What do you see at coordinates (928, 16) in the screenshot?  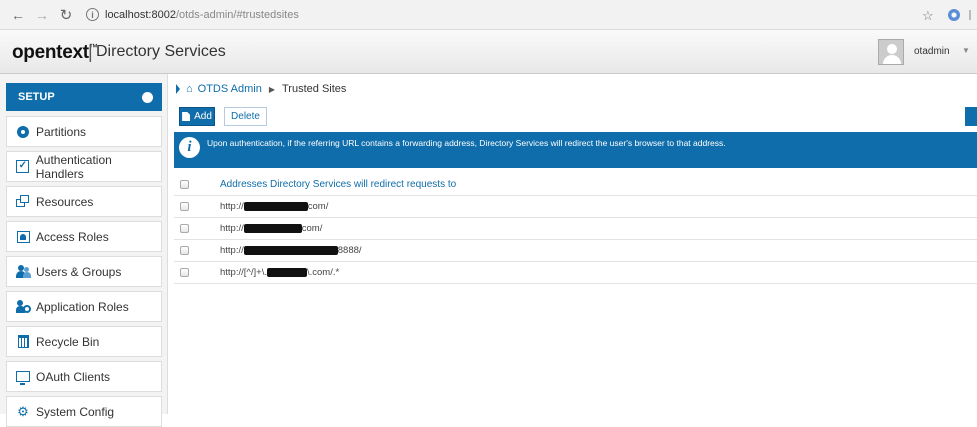 I see `bookmark-star-icon: ☆` at bounding box center [928, 16].